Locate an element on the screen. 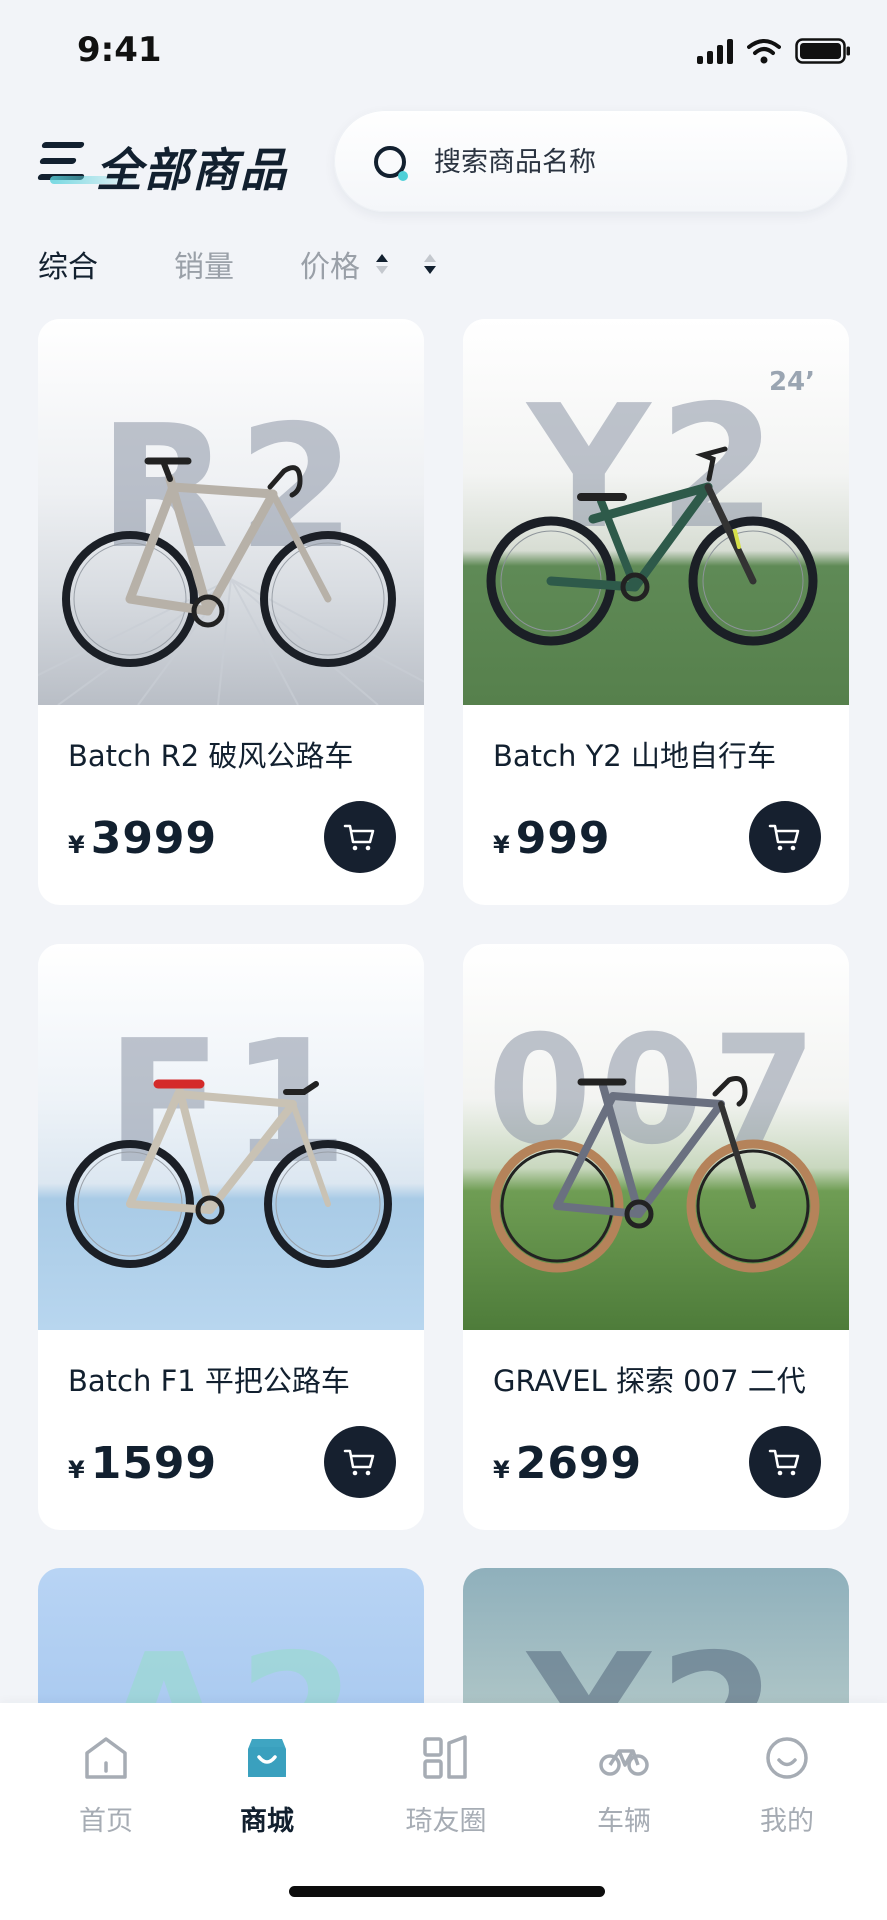  product-image: F1 is located at coordinates (231, 1137).